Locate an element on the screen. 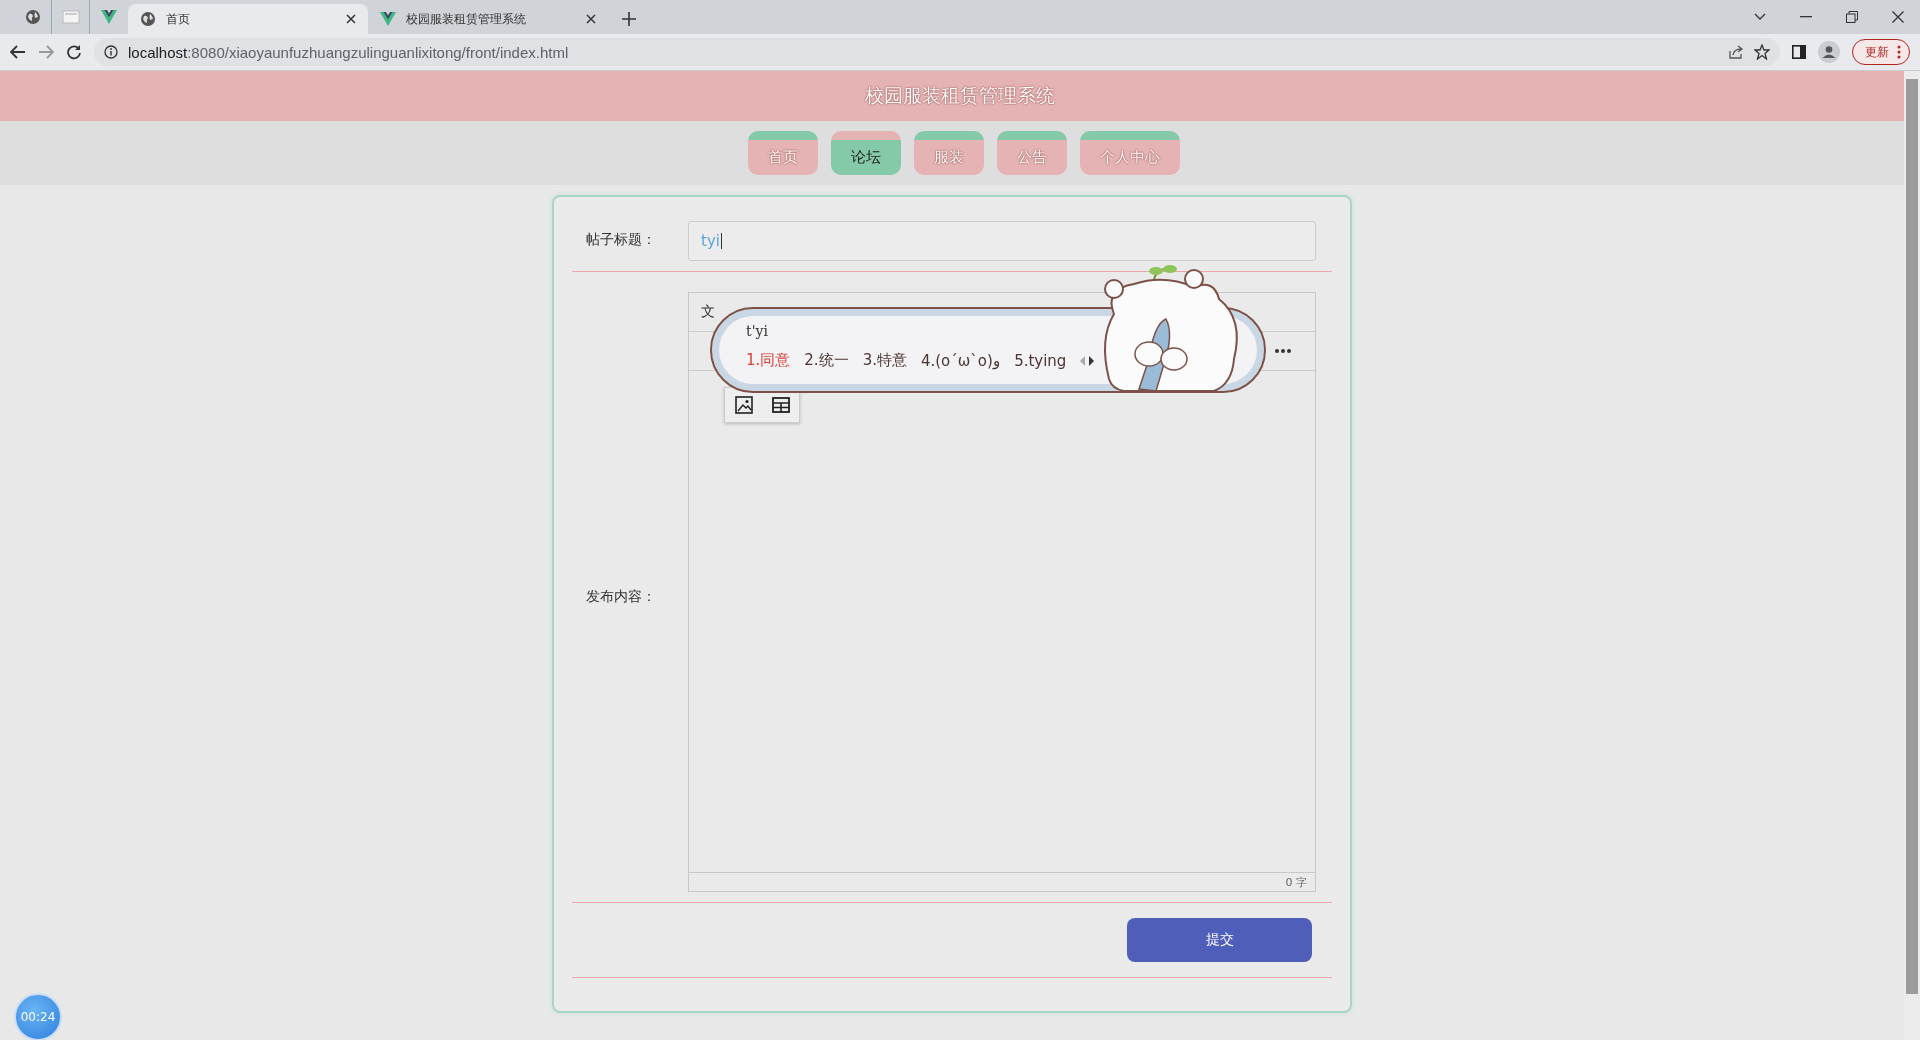 Image resolution: width=1920 pixels, height=1040 pixels. submit-button: 提交 is located at coordinates (1219, 940).